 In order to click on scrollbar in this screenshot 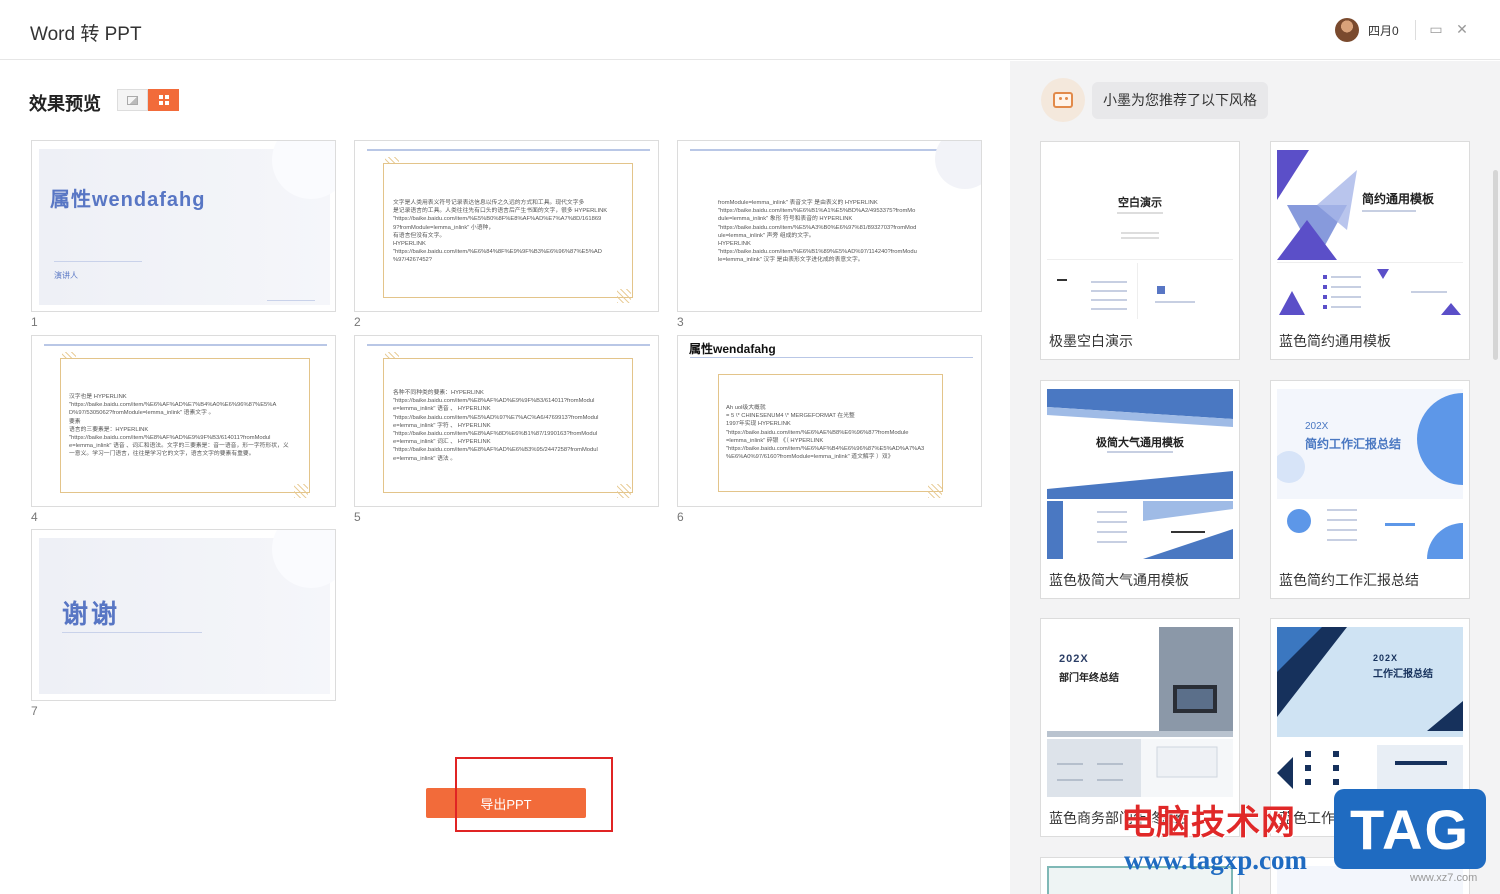, I will do `click(1495, 265)`.